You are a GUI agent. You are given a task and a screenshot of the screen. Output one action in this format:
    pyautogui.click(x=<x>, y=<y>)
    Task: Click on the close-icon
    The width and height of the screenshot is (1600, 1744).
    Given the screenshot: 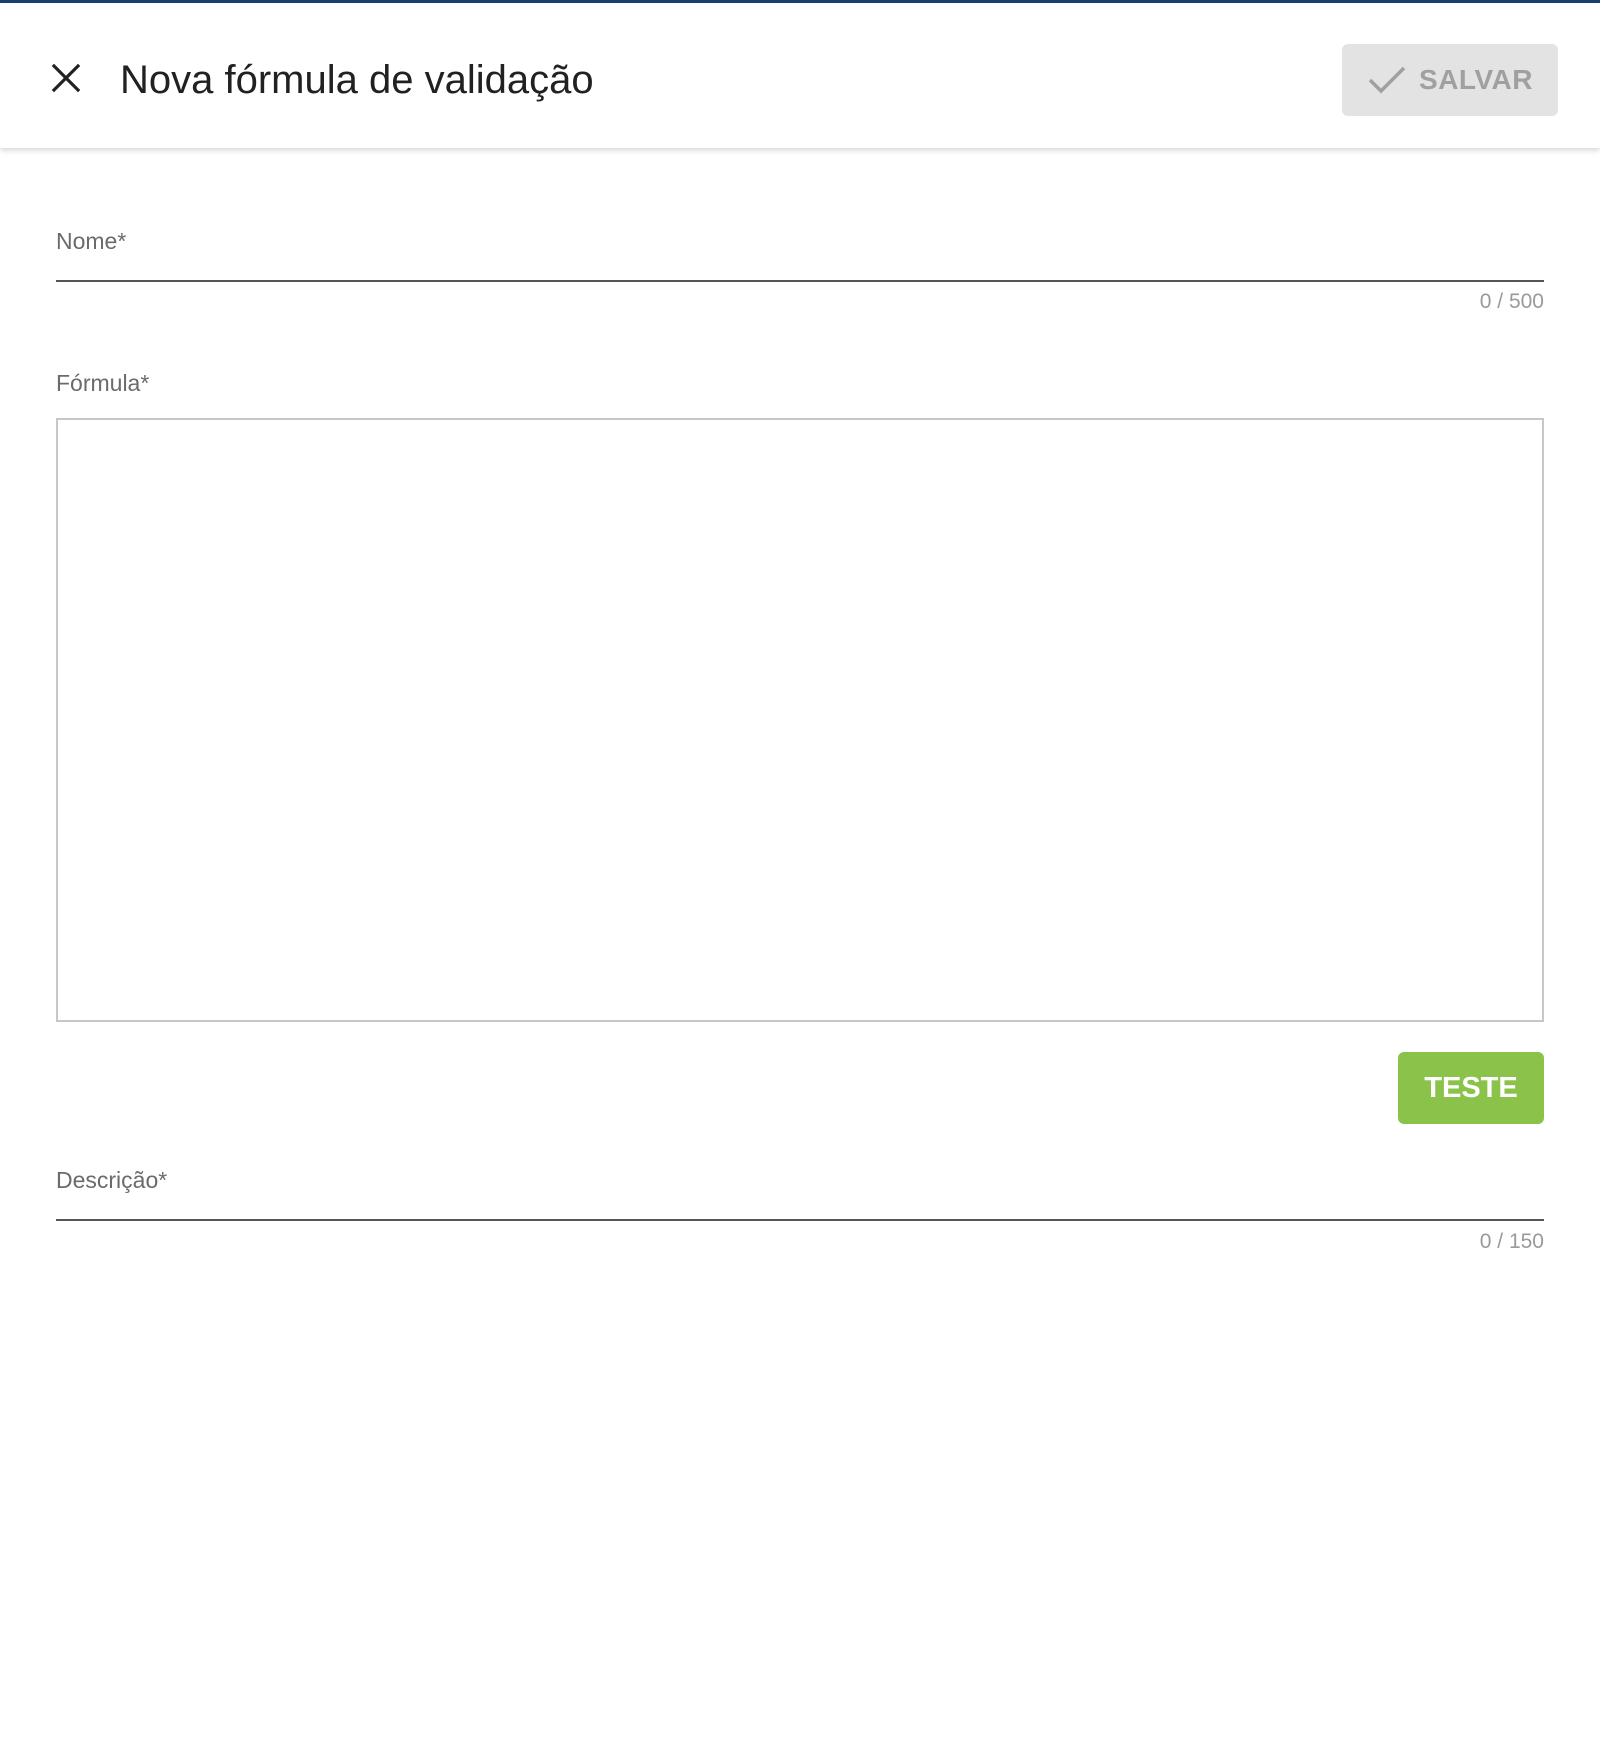 What is the action you would take?
    pyautogui.click(x=66, y=78)
    